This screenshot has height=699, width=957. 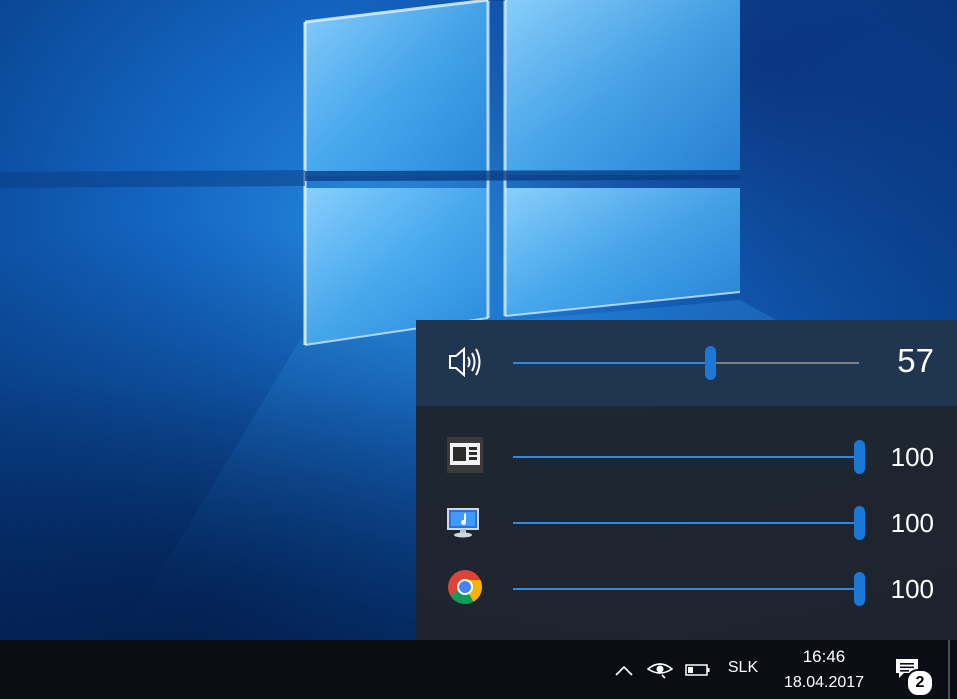 I want to click on notification-count-badge: 2, so click(x=920, y=683).